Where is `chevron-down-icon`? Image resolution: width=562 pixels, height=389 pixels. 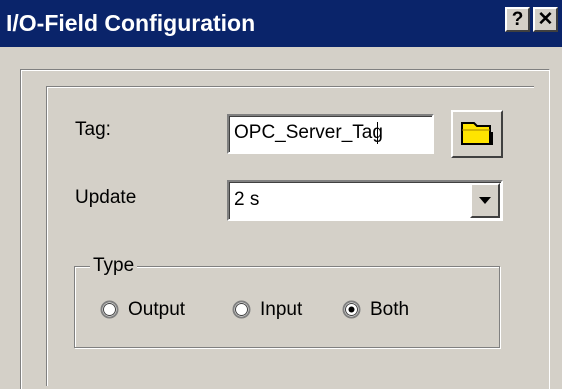
chevron-down-icon is located at coordinates (485, 200).